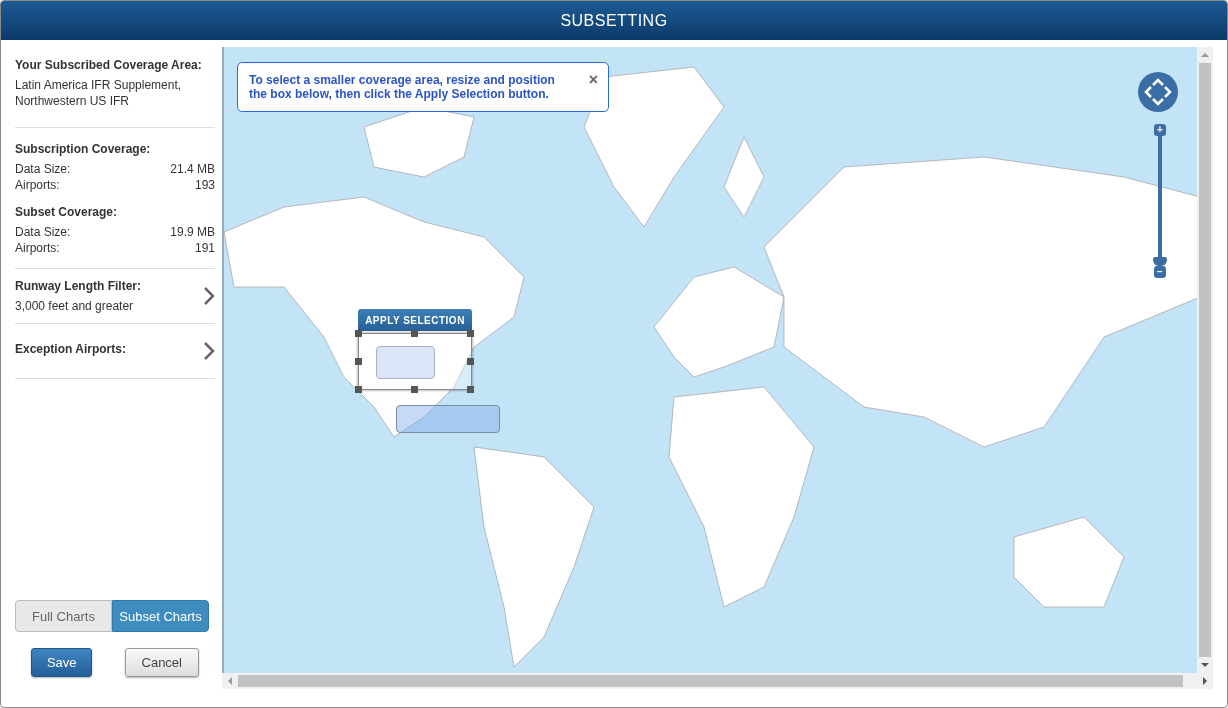 The image size is (1228, 708). Describe the element at coordinates (1205, 665) in the screenshot. I see `scroll-down-icon` at that location.